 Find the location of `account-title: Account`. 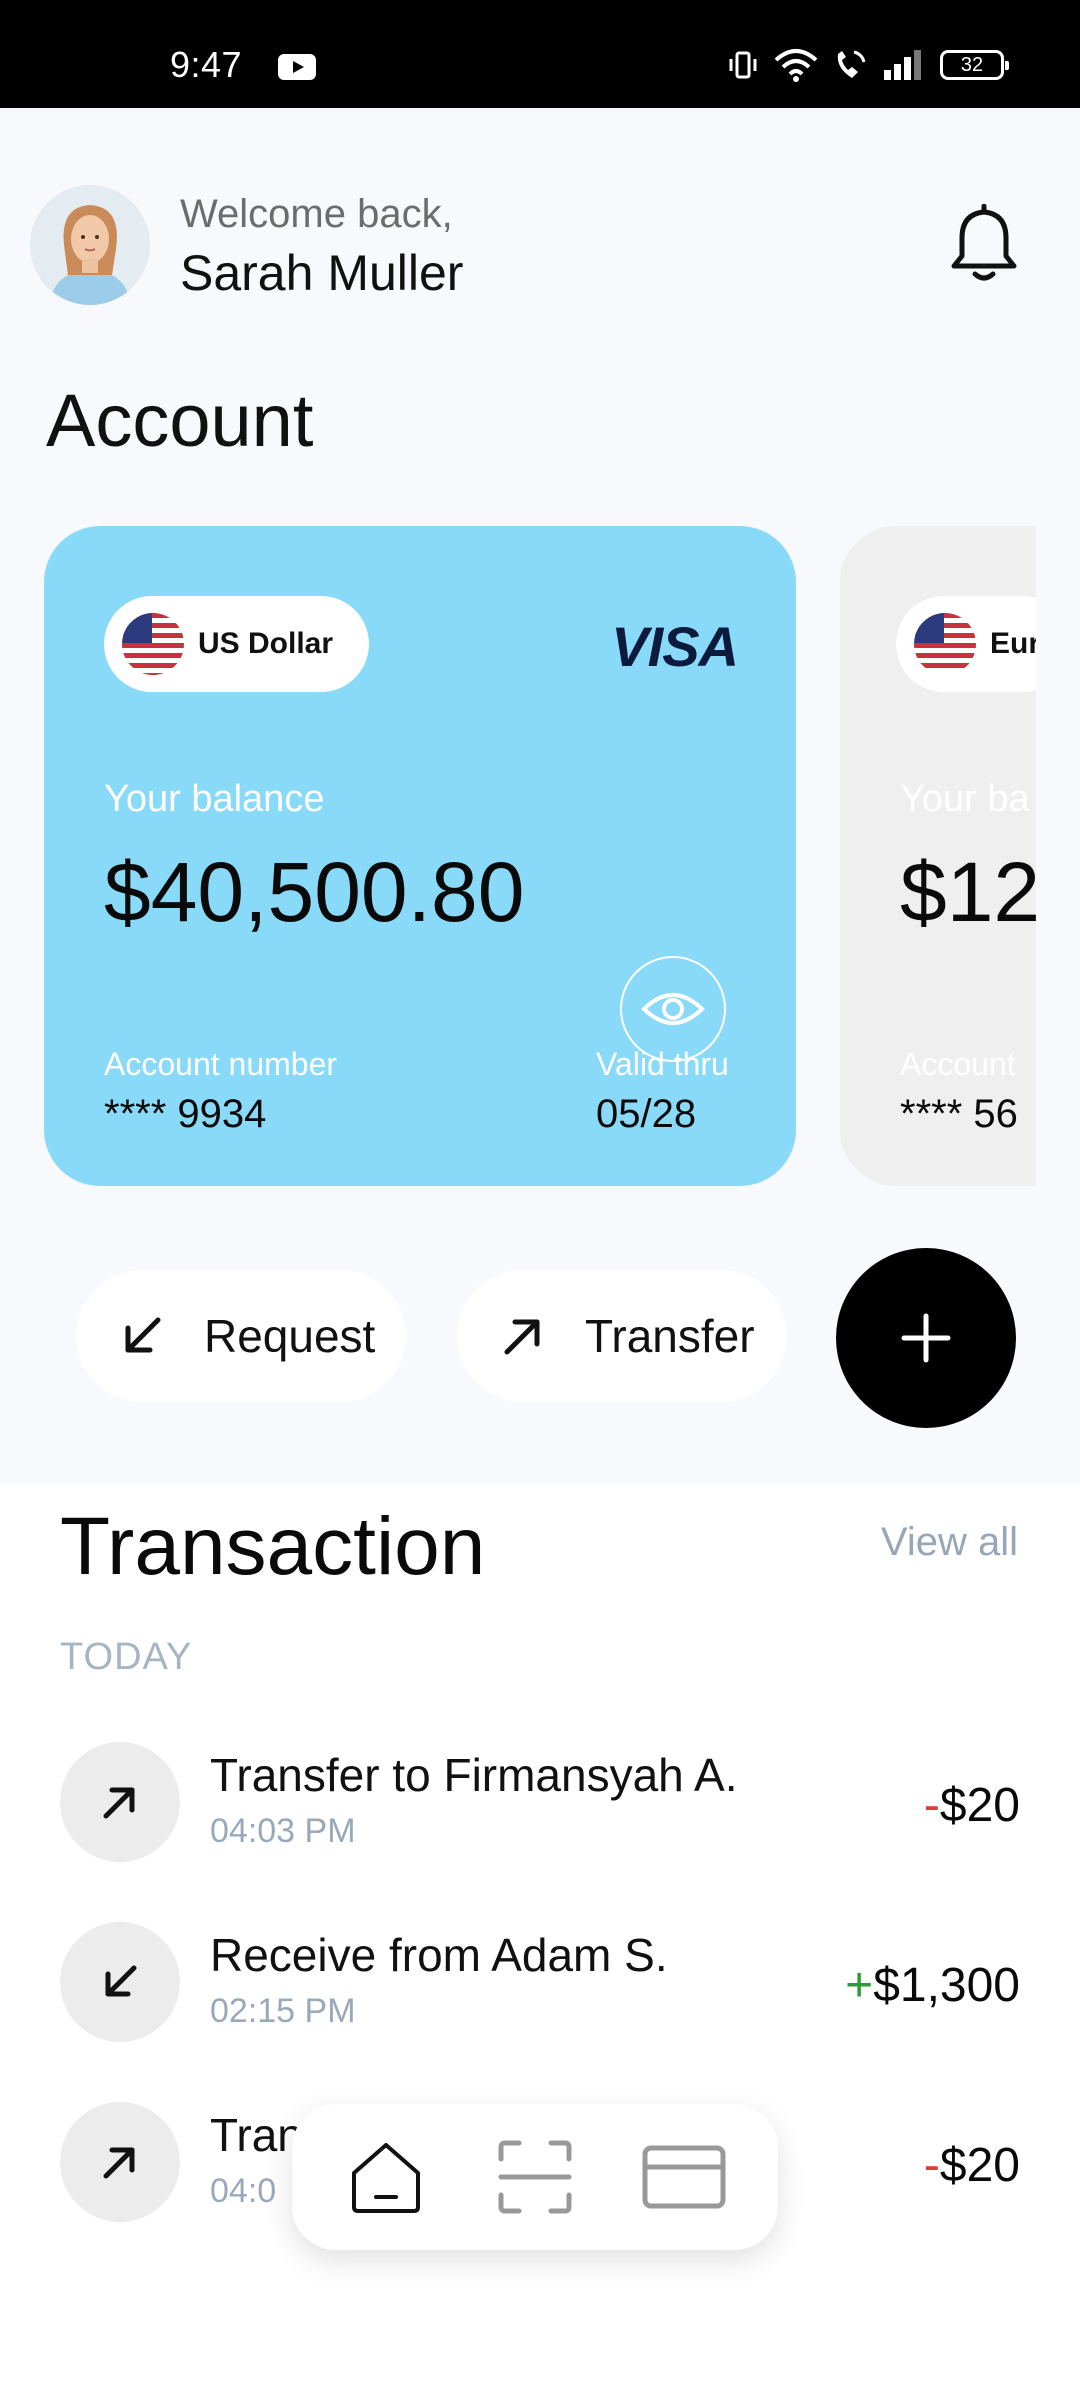

account-title: Account is located at coordinates (180, 420).